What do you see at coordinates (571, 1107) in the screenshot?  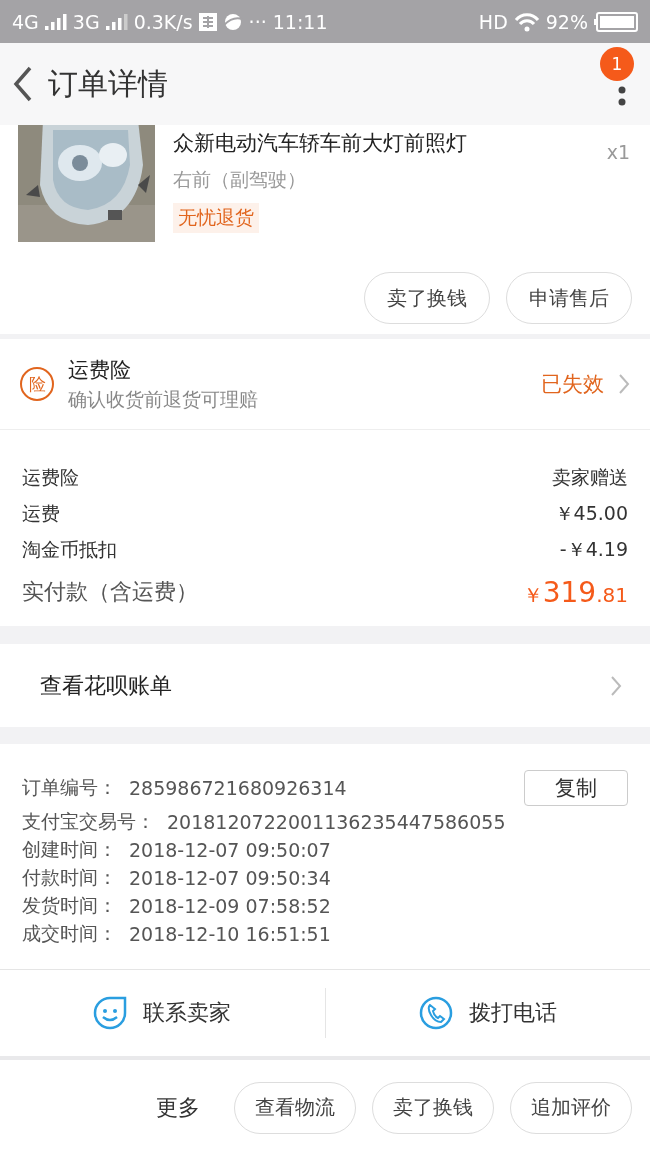 I see `action-button: 追加评价` at bounding box center [571, 1107].